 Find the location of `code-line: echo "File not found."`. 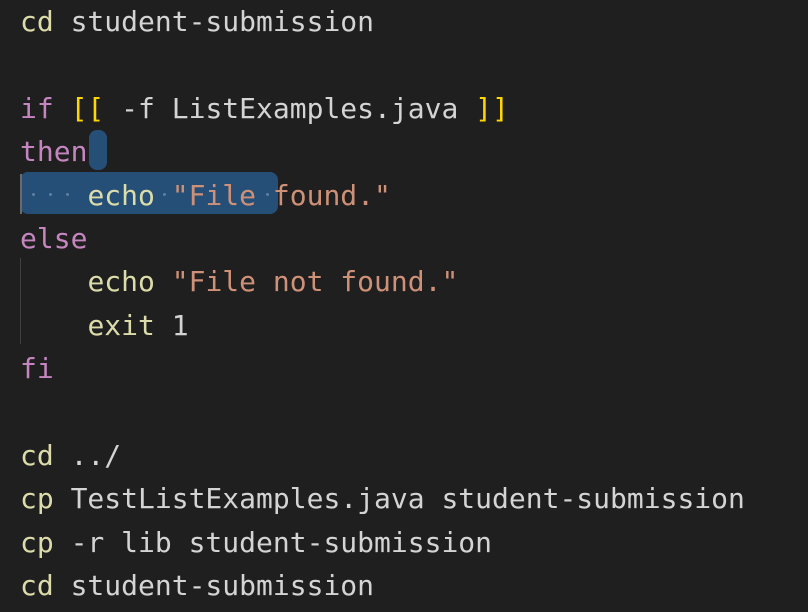

code-line: echo "File not found." is located at coordinates (239, 281).